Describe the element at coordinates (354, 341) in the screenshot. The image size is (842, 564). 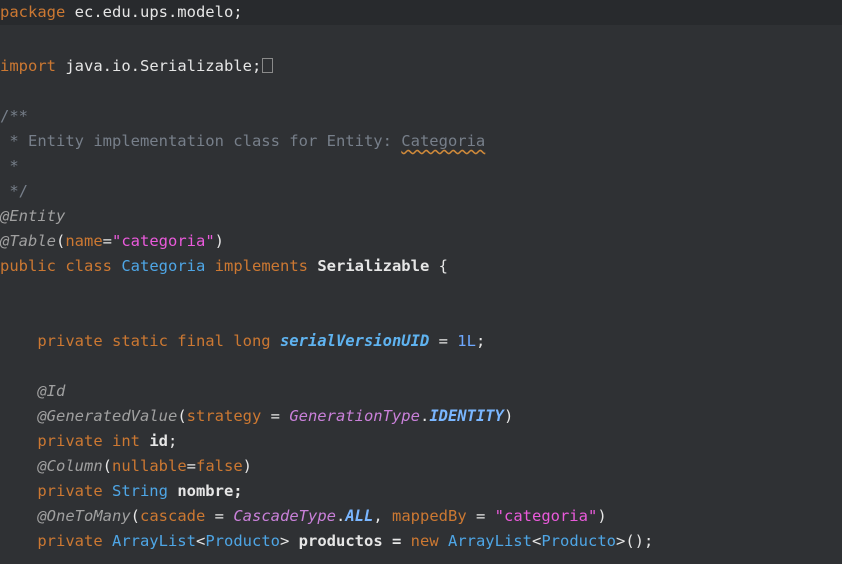
I see `serial-field-name: serialVersionUID` at that location.